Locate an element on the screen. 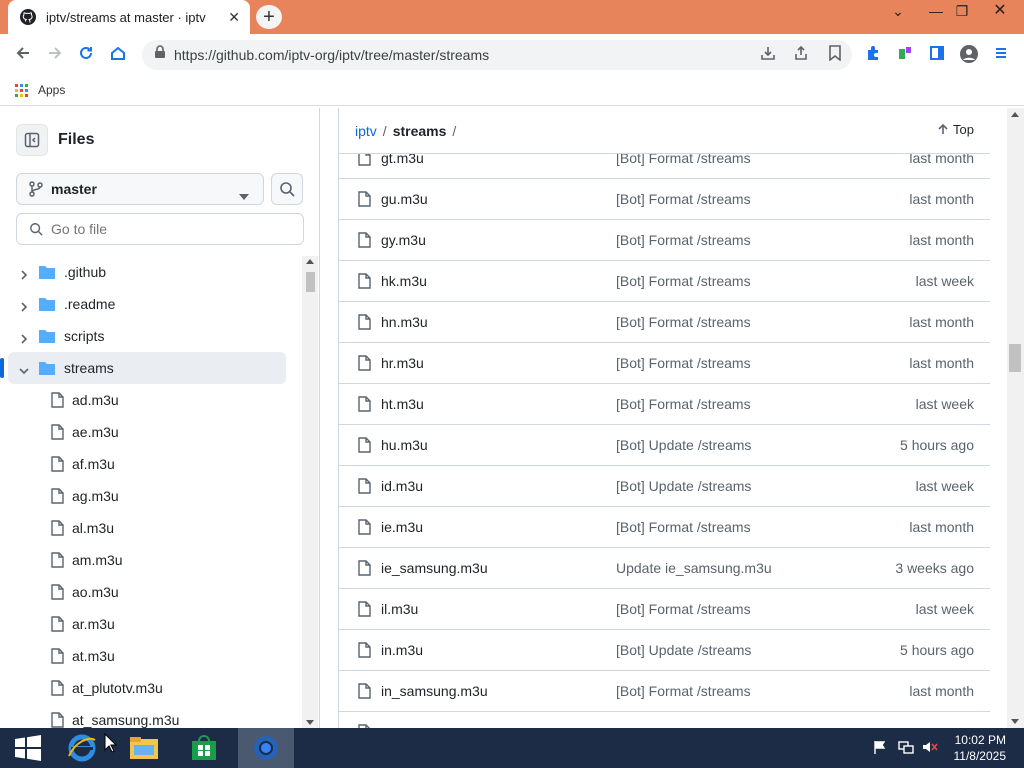  tree-folder-item: scripts is located at coordinates (150, 336).